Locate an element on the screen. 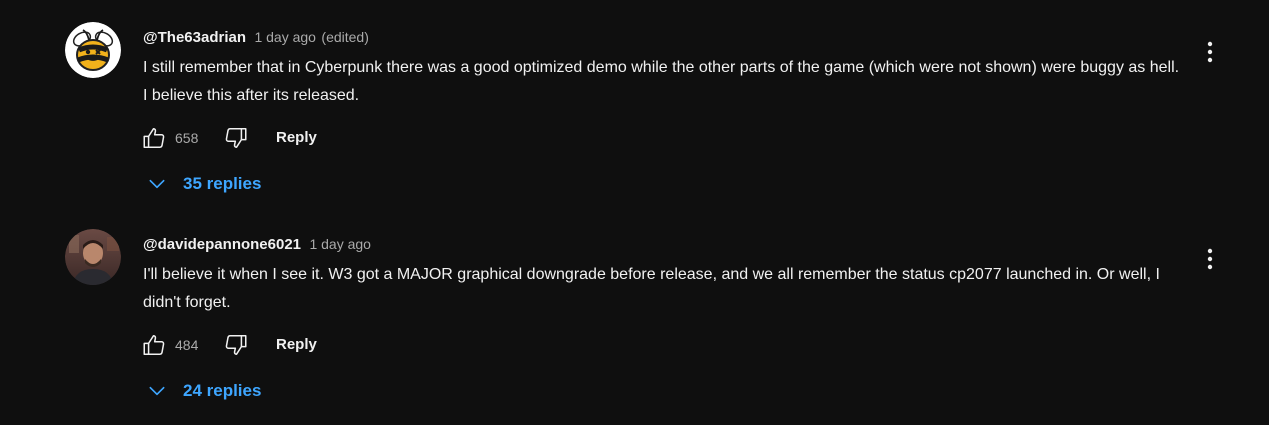 This screenshot has width=1269, height=425. replies-count-label: 35 replies is located at coordinates (222, 183).